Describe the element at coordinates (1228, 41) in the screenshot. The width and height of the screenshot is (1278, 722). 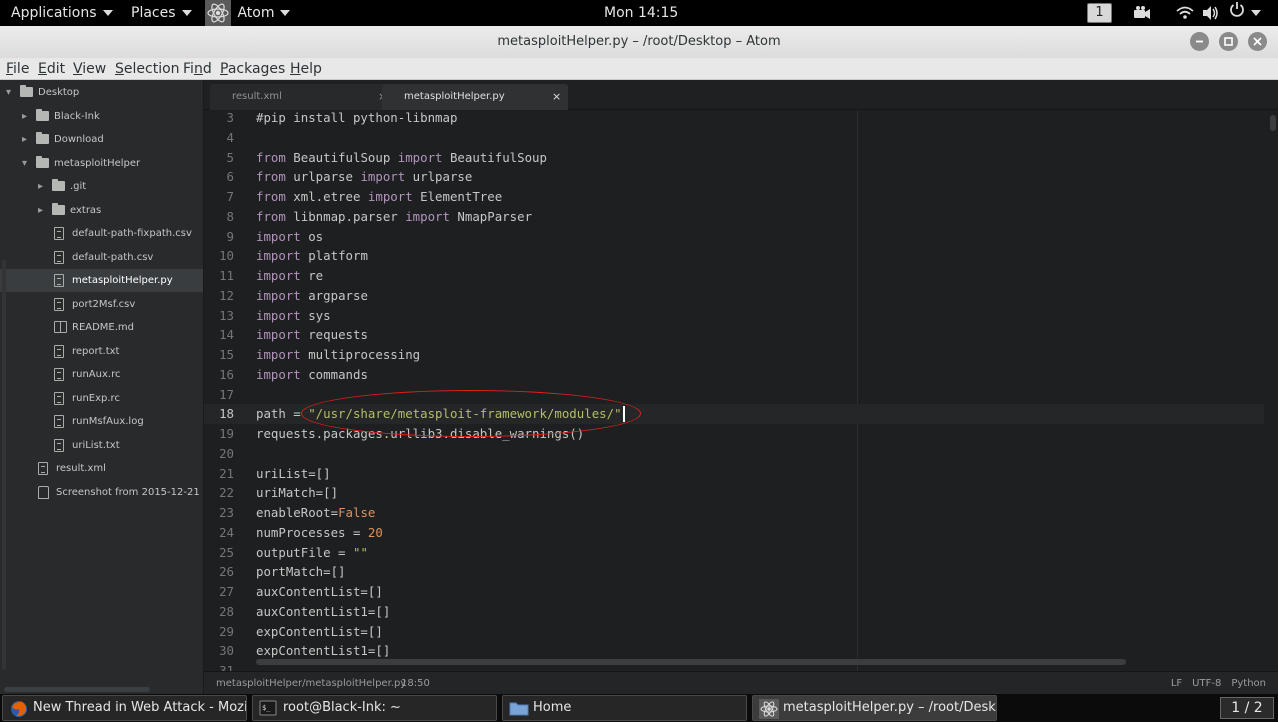
I see `maximize-button` at that location.